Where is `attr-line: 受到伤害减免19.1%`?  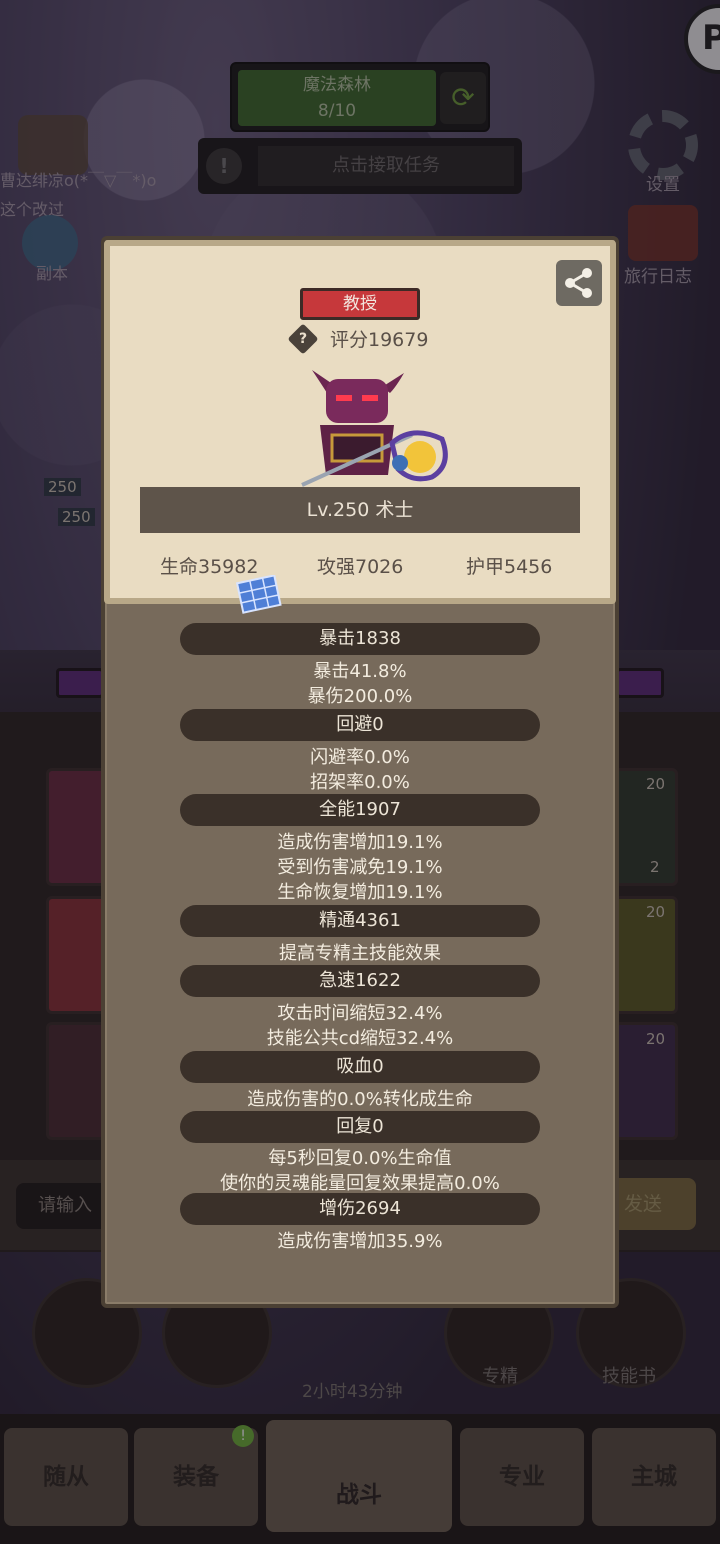 attr-line: 受到伤害减免19.1% is located at coordinates (360, 867).